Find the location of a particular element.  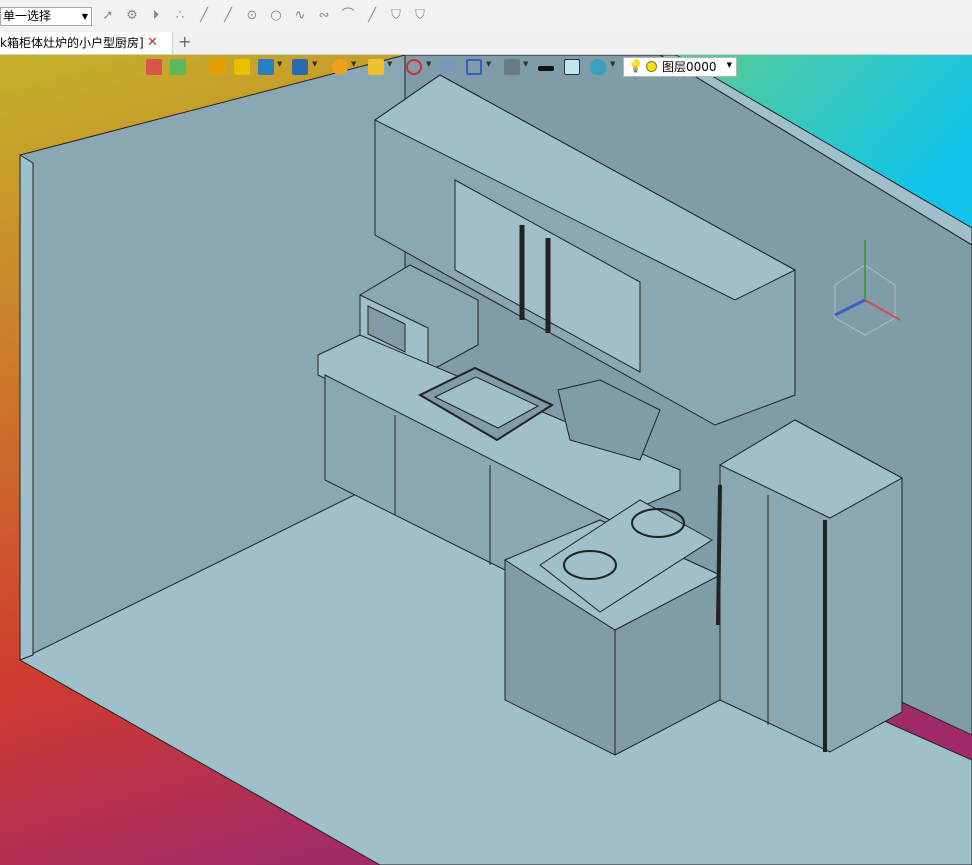

lighting-icon is located at coordinates (376, 67).